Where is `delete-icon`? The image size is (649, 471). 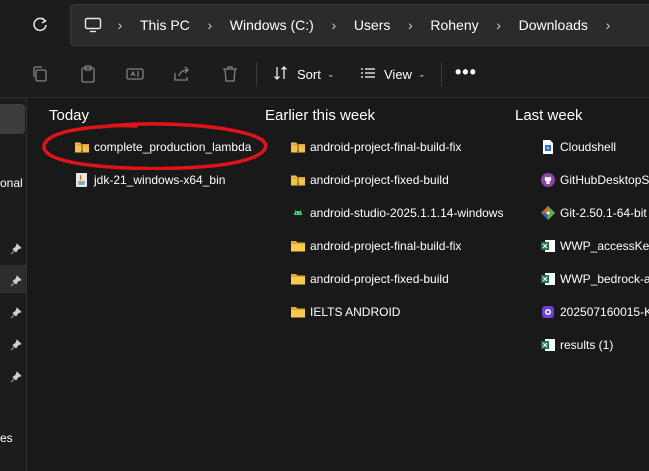 delete-icon is located at coordinates (230, 74).